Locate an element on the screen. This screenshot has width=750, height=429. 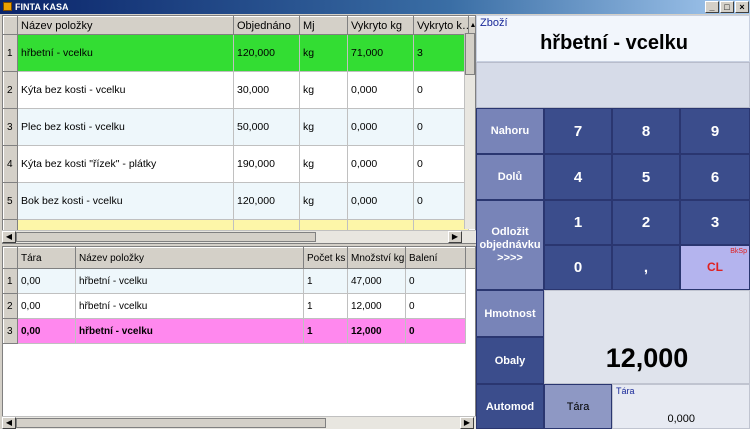
cell-ordered: 50,000 is located at coordinates (266, 127).